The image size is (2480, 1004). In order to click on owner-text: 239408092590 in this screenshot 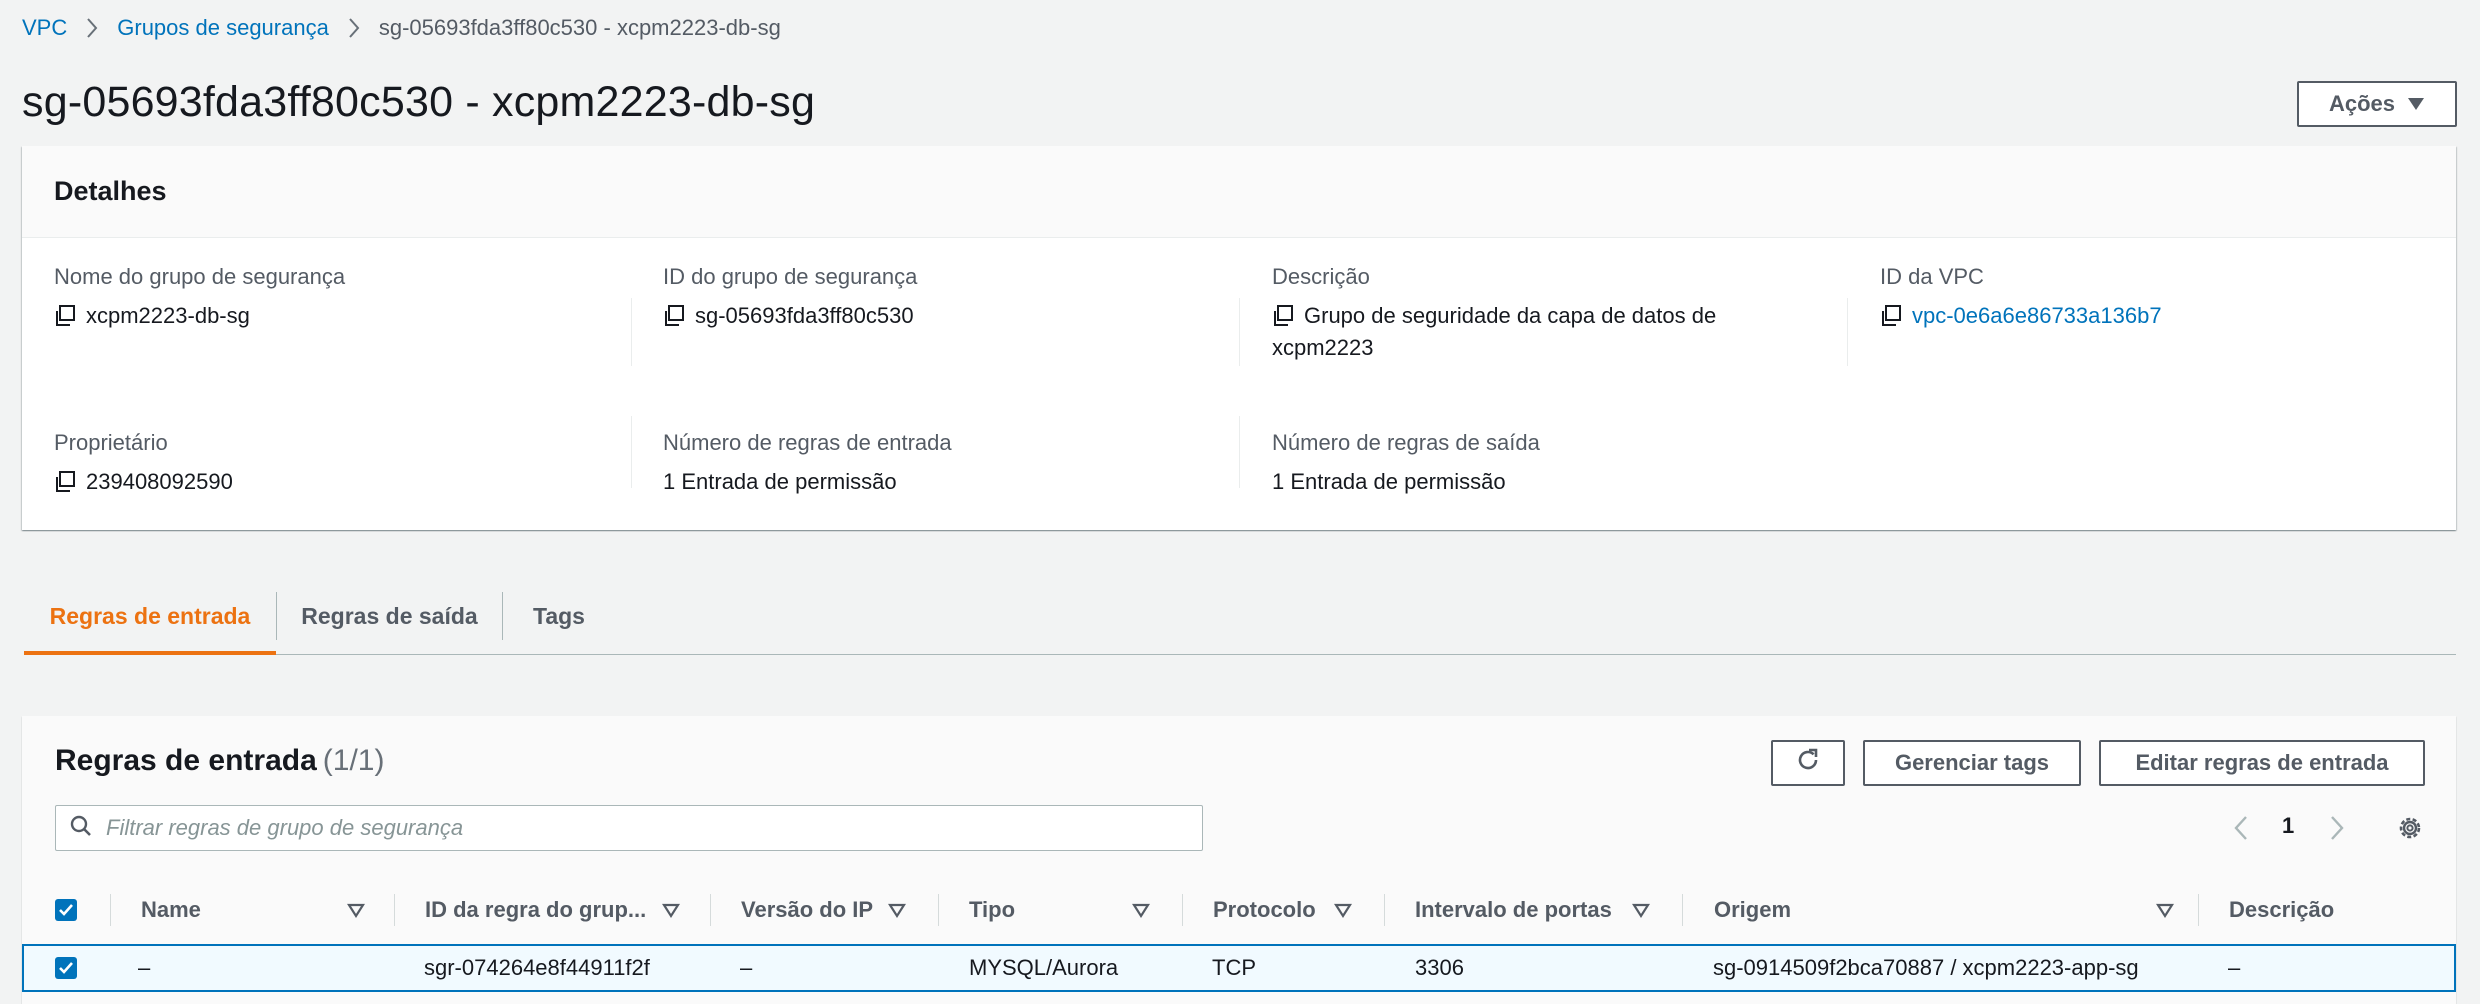, I will do `click(159, 481)`.